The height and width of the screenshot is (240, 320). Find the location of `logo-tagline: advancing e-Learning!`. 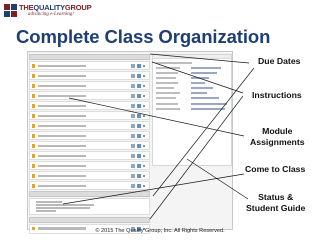

logo-tagline: advancing e-Learning! is located at coordinates (51, 14).